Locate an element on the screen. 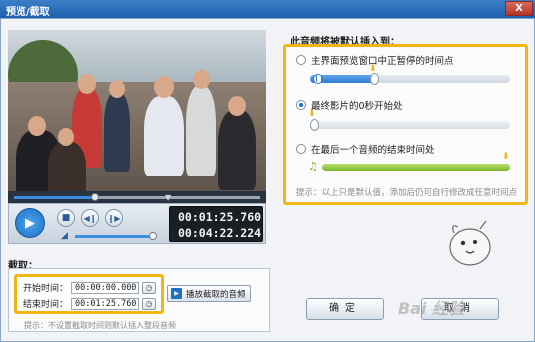  arrow-down-icon: ⬇ is located at coordinates (312, 114).